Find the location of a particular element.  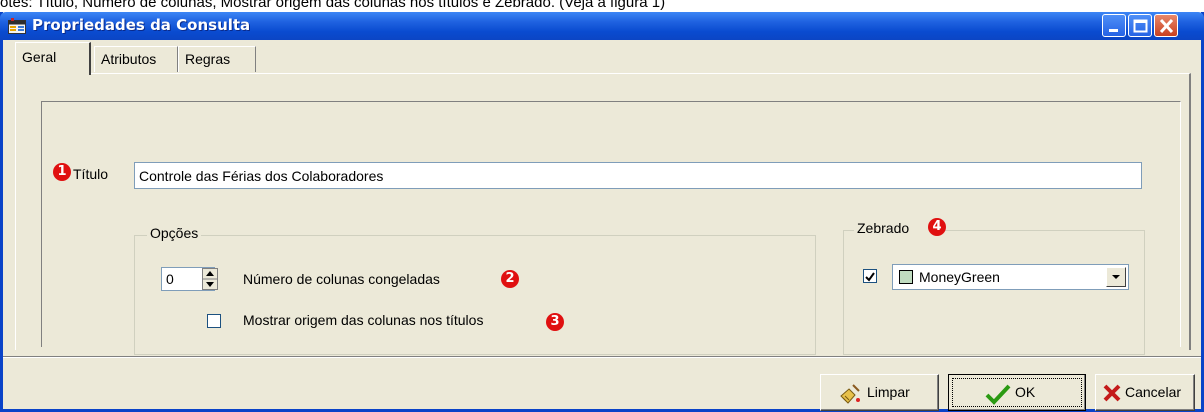

annotation-badge-1: 1 is located at coordinates (62, 172).